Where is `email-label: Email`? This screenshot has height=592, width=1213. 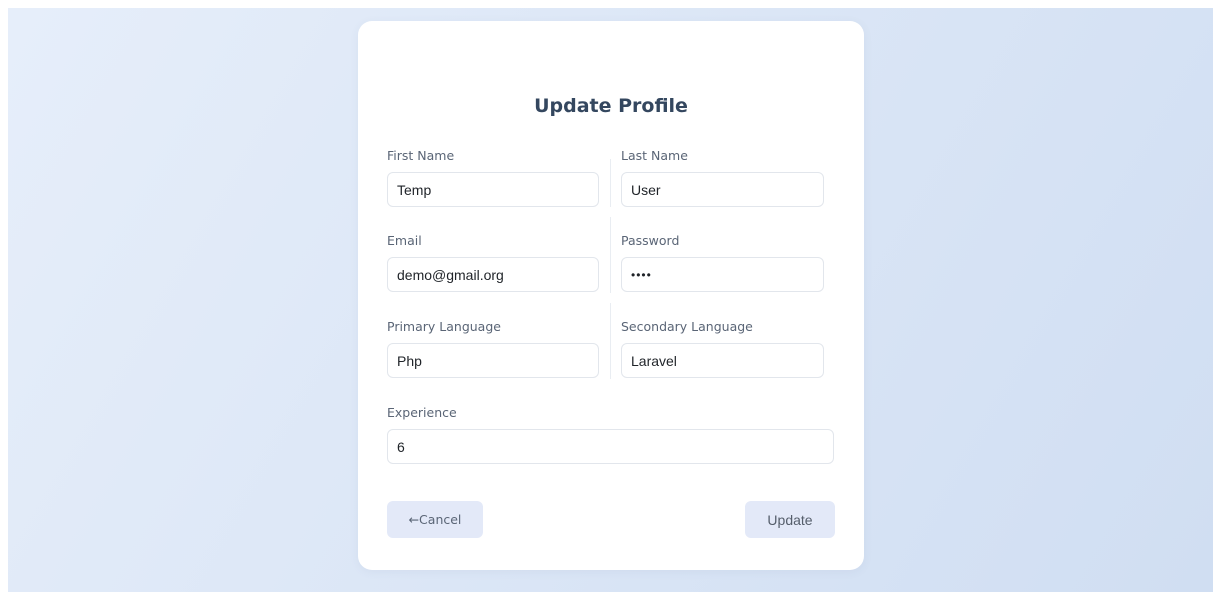 email-label: Email is located at coordinates (404, 240).